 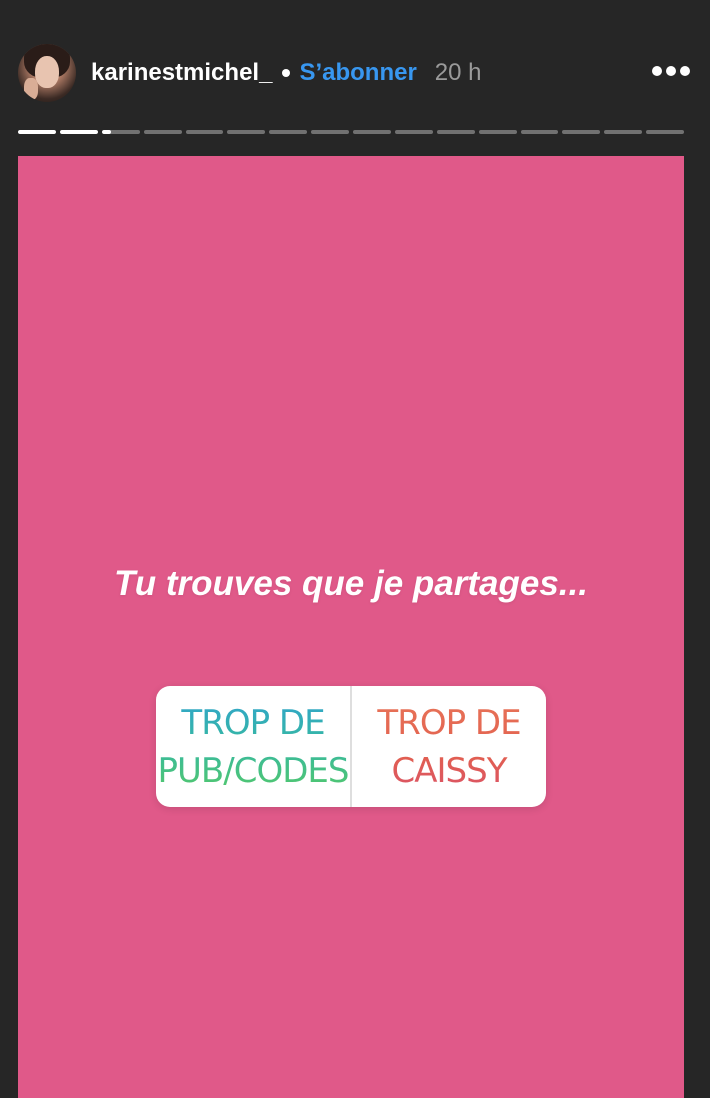 I want to click on separator-dot, so click(x=286, y=73).